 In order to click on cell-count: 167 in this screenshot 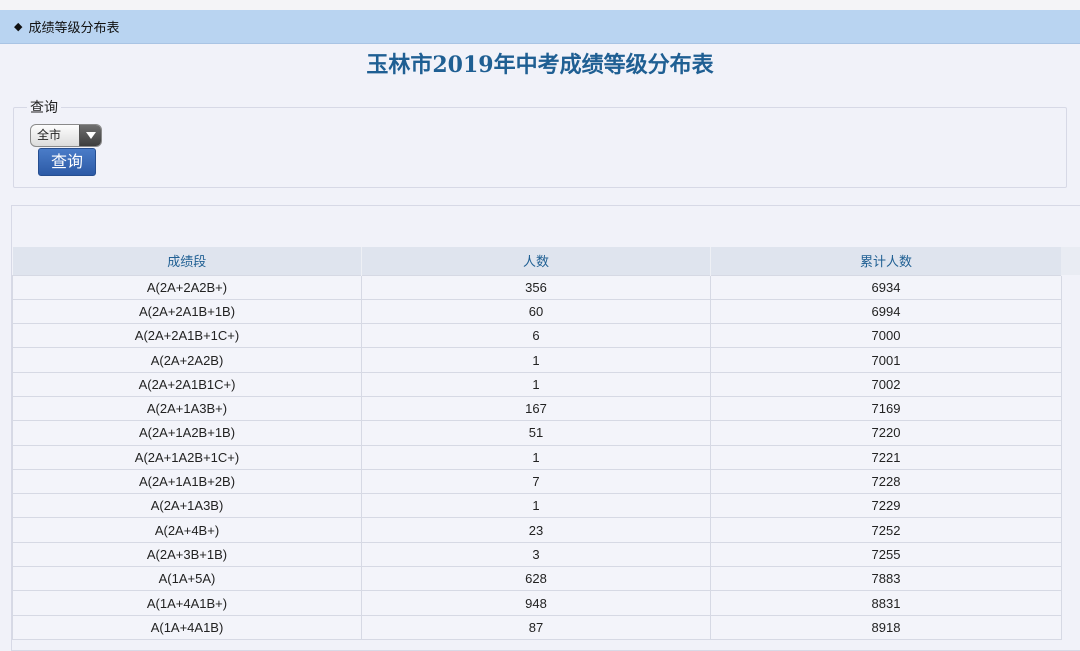, I will do `click(536, 408)`.